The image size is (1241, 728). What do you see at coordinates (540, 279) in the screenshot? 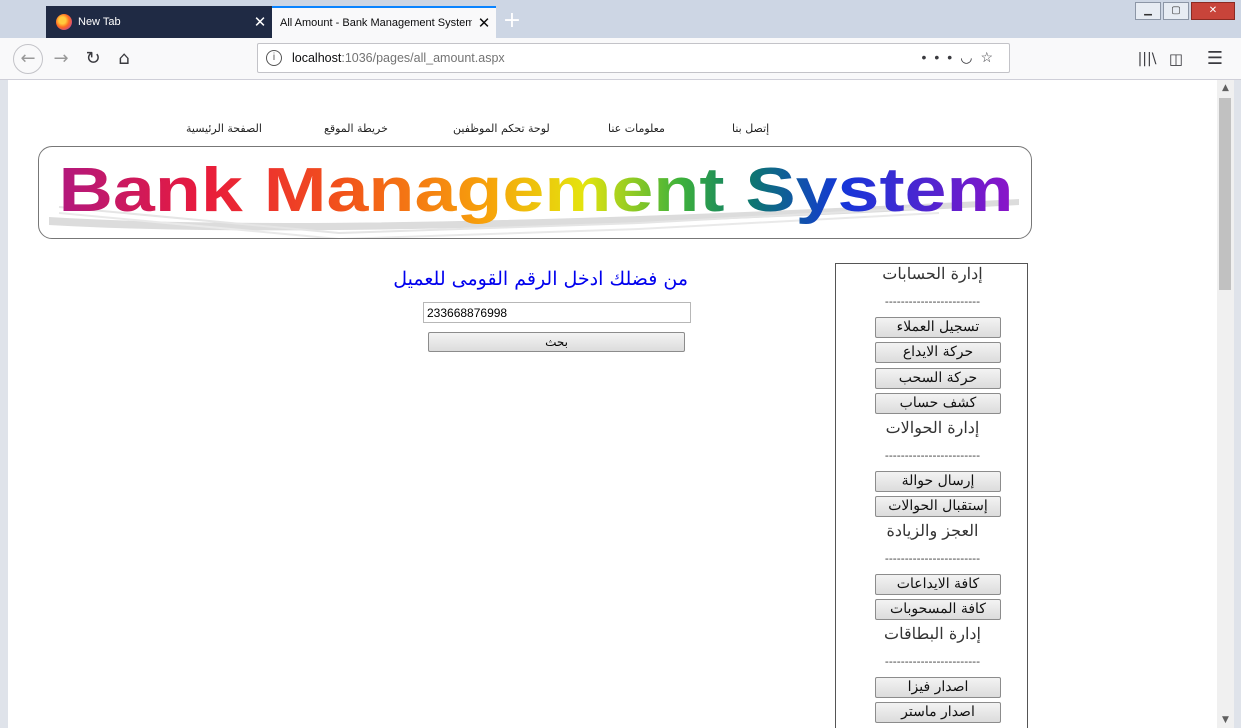
I see `national-id-prompt: من فضلك ادخل الرقم القومى للعميل` at bounding box center [540, 279].